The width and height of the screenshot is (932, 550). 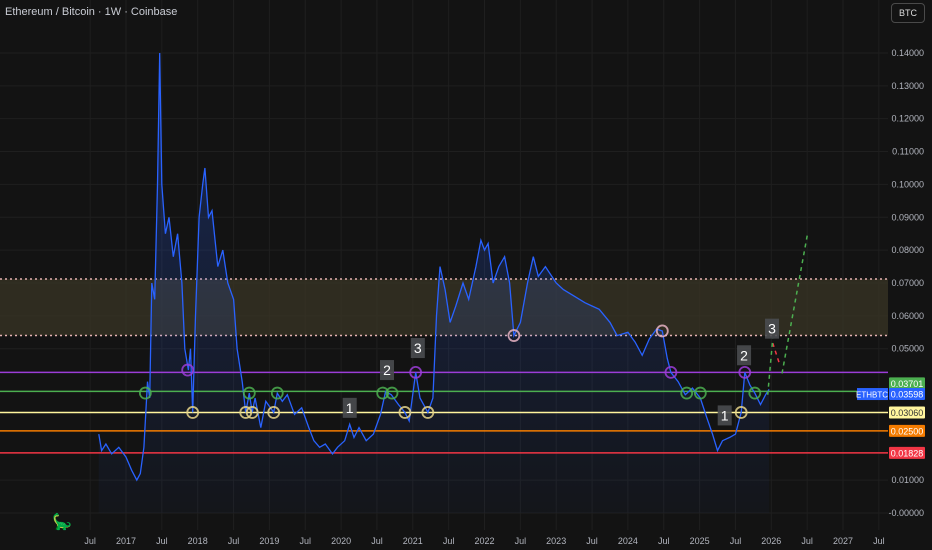 What do you see at coordinates (908, 13) in the screenshot?
I see `currency-button: BTC` at bounding box center [908, 13].